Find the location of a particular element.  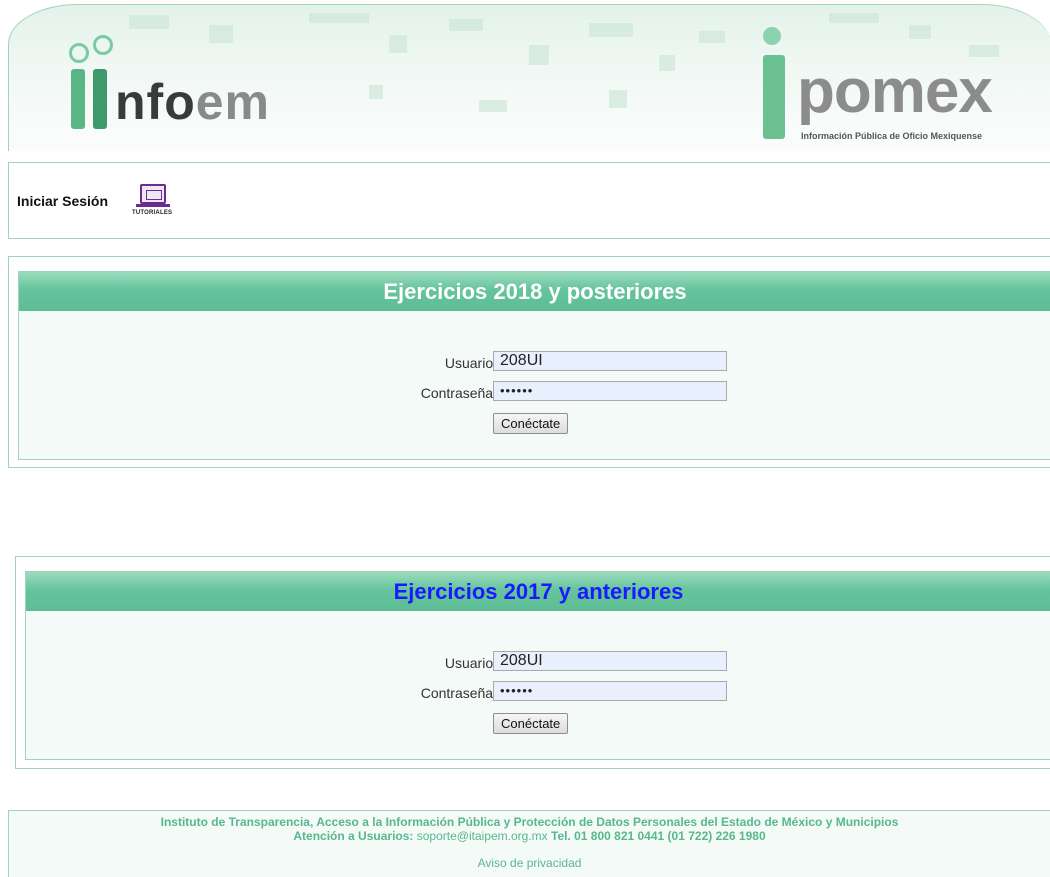

ipomex-logo-text: pomex is located at coordinates (895, 91).